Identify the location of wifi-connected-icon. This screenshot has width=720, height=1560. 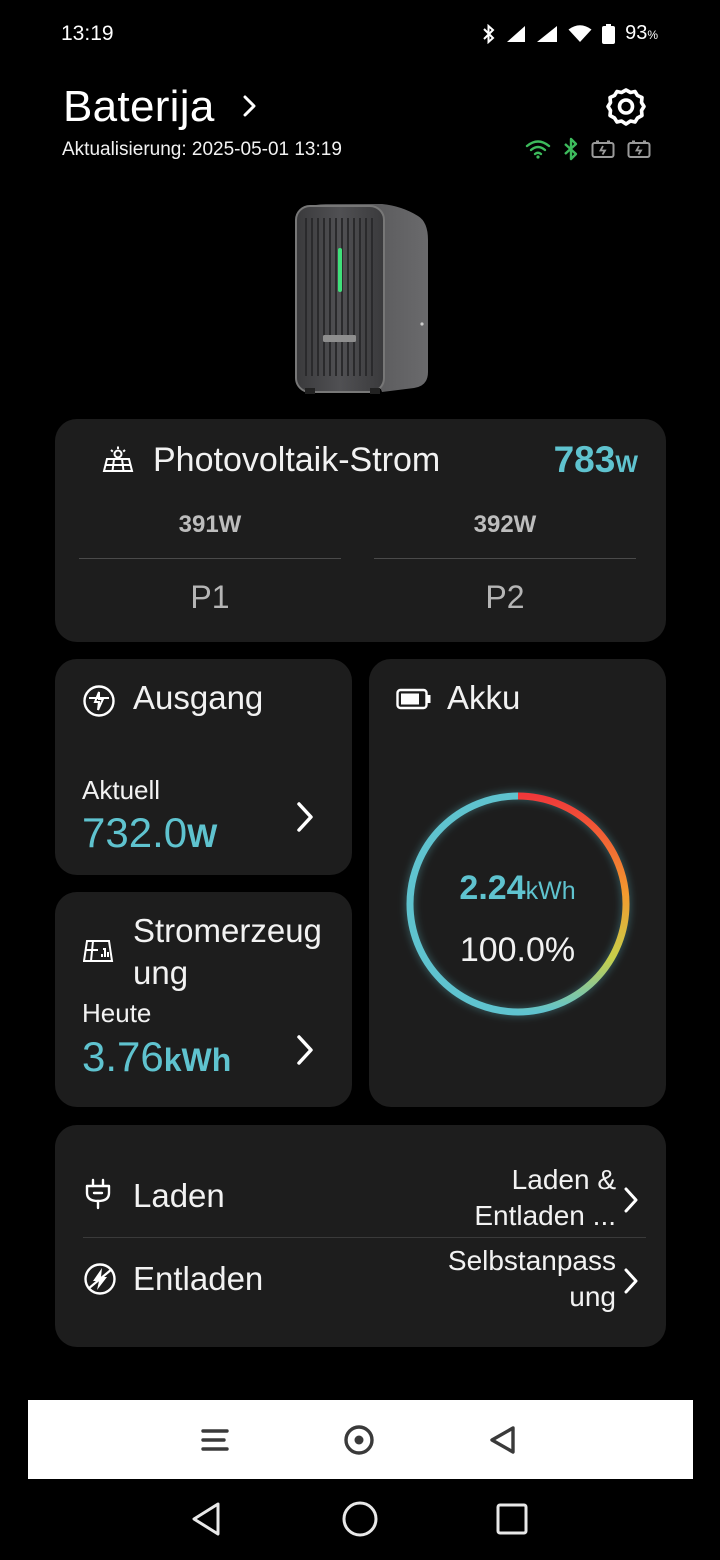
(538, 149).